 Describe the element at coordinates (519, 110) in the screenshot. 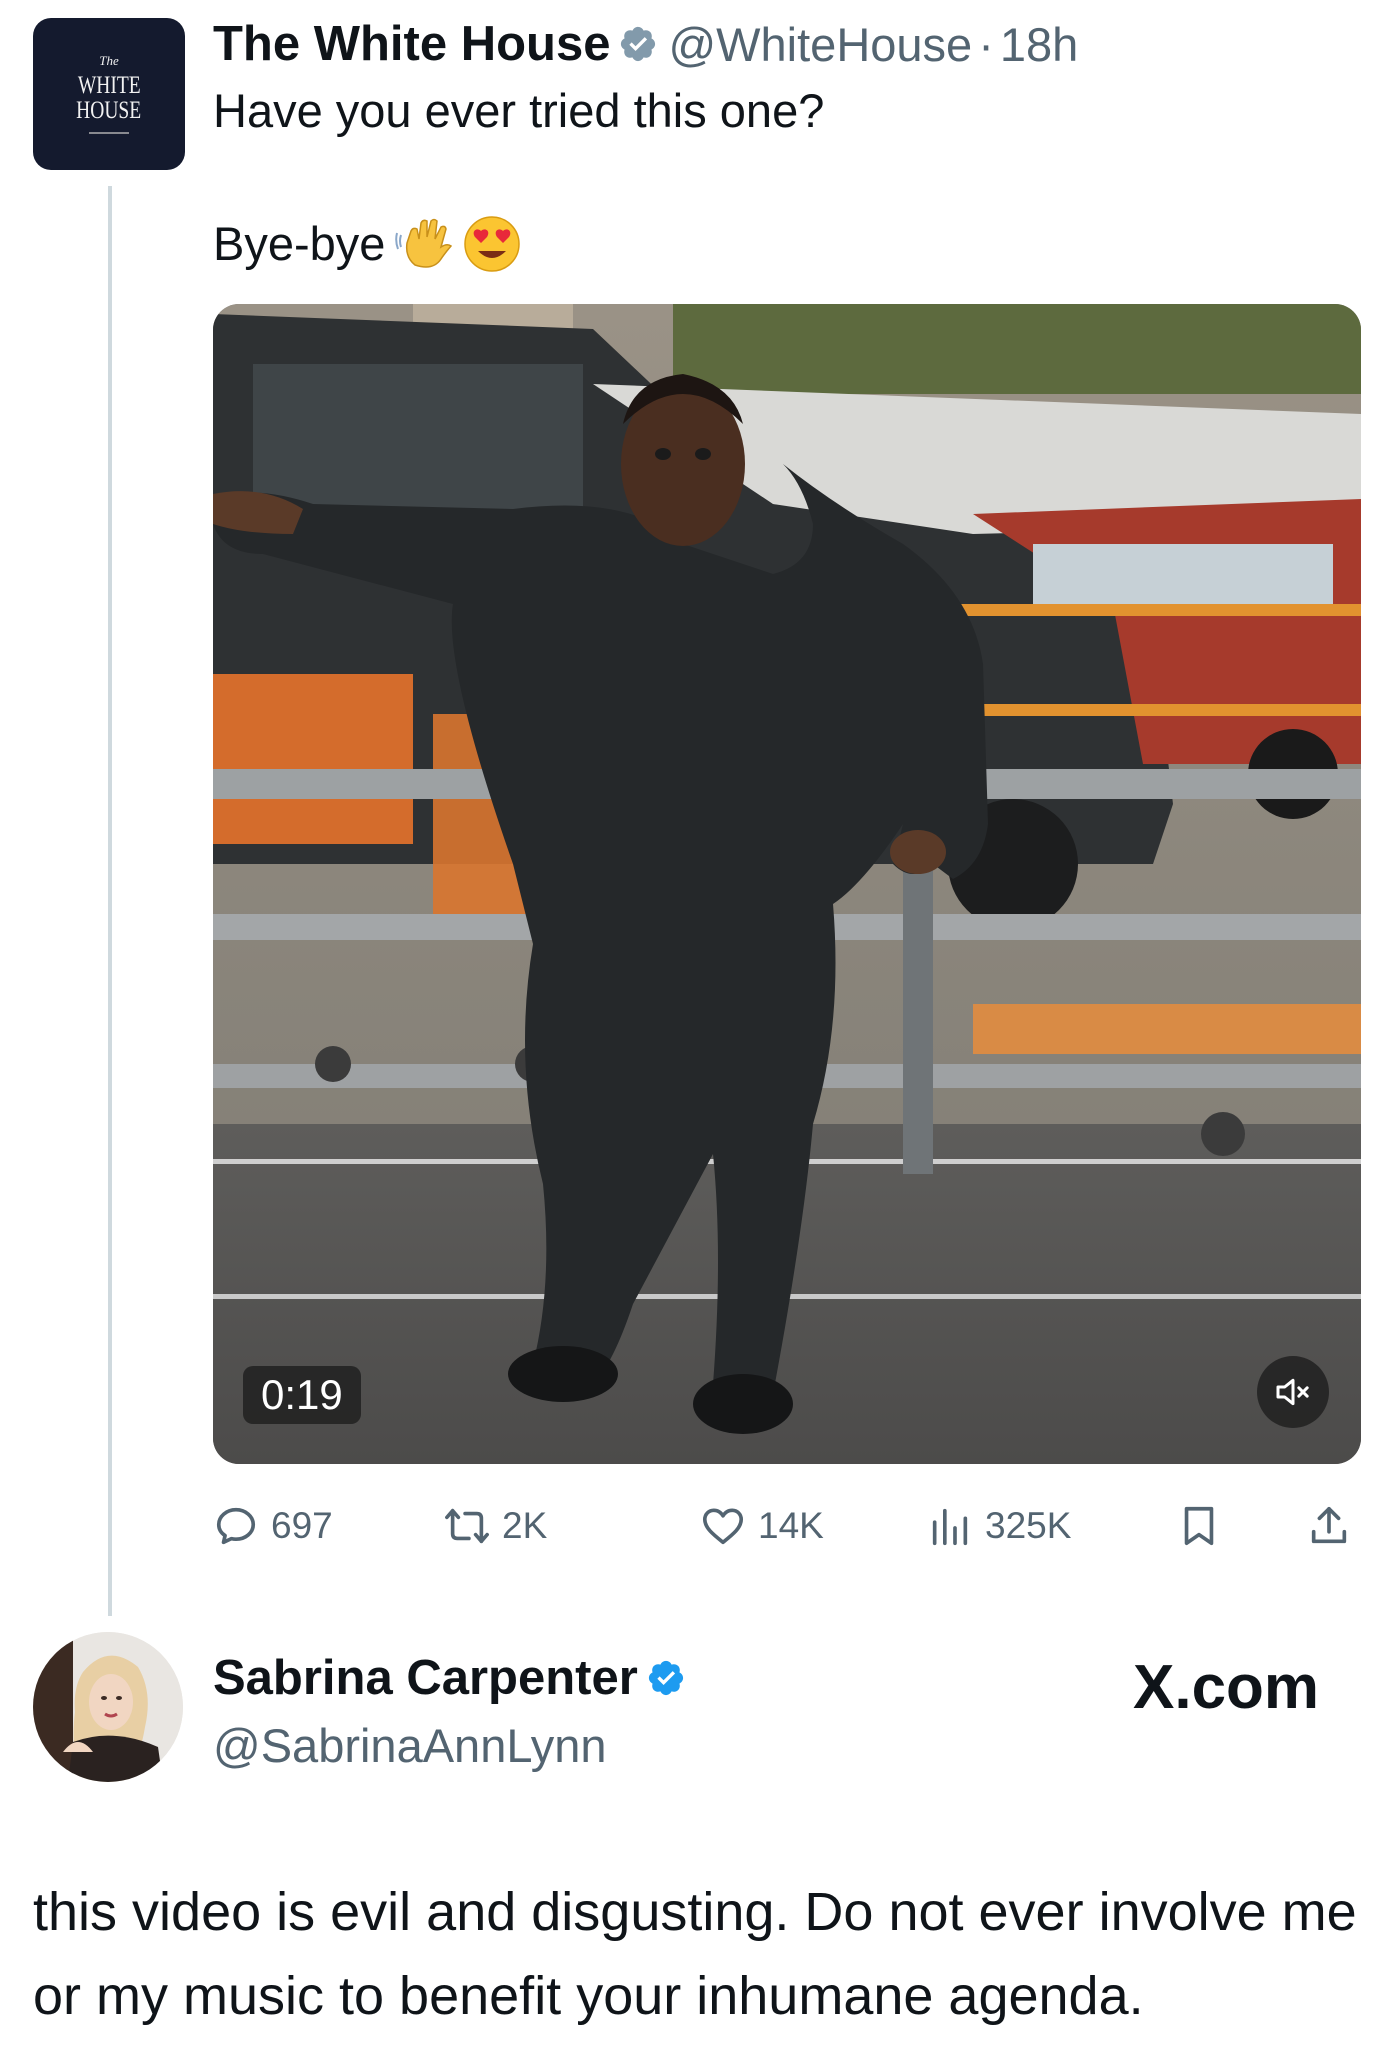

I see `tweet-text-line1: Have you ever tried this one?` at that location.